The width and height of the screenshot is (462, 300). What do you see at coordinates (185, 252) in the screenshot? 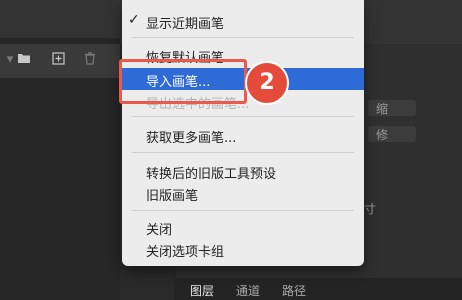
I see `menu-item-label: 关闭选项卡组` at bounding box center [185, 252].